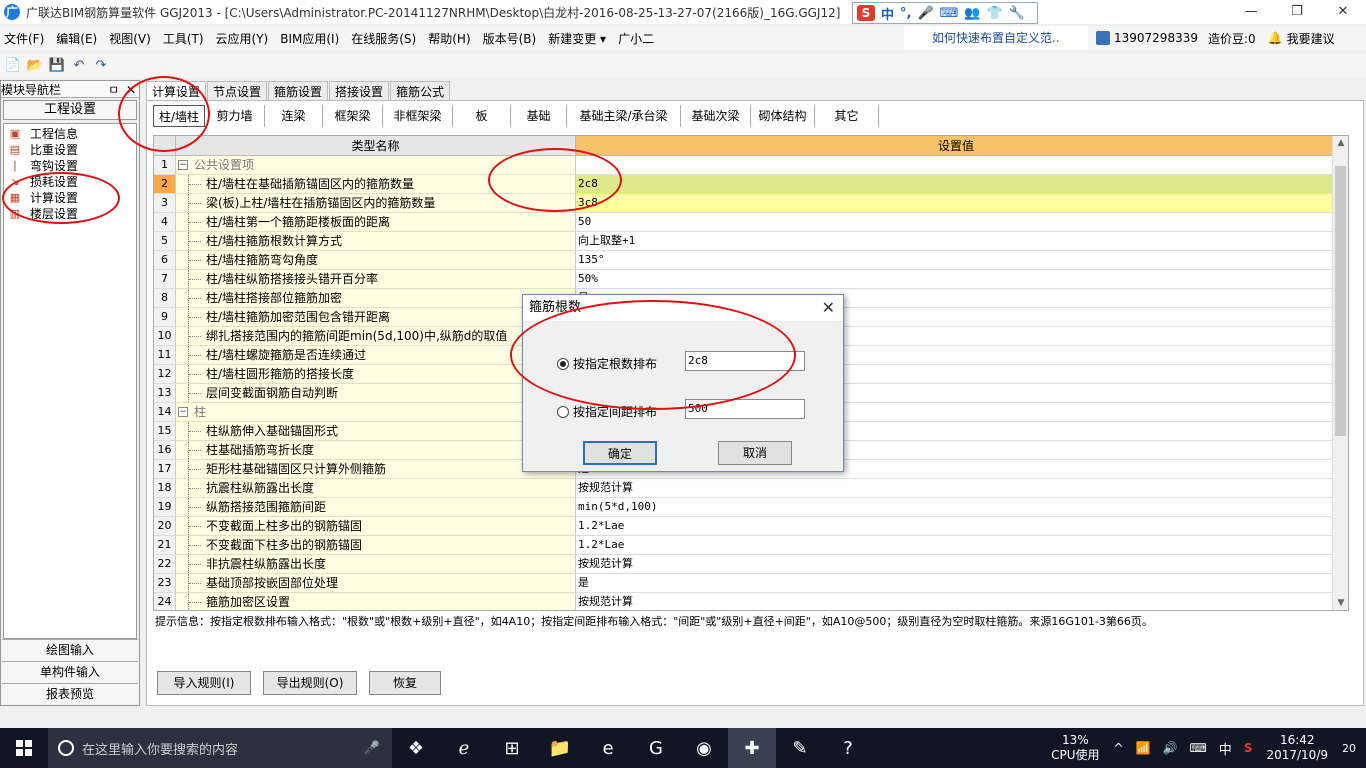  I want to click on bell-icon: 🔔, so click(1275, 38).